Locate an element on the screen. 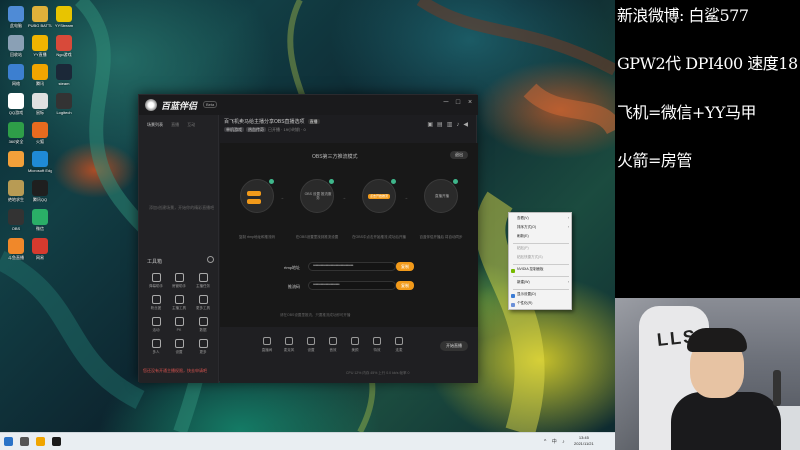 This screenshot has width=800, height=450. clock: 13:45 2021/11/21 is located at coordinates (584, 441).